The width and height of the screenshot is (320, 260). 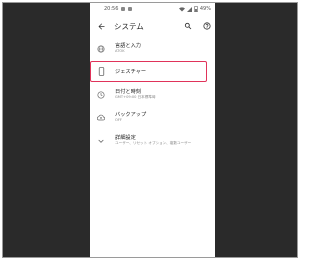 I want to click on item-subtitle: ユーザー、リセット オプション、複数ユーザー, so click(x=153, y=143).